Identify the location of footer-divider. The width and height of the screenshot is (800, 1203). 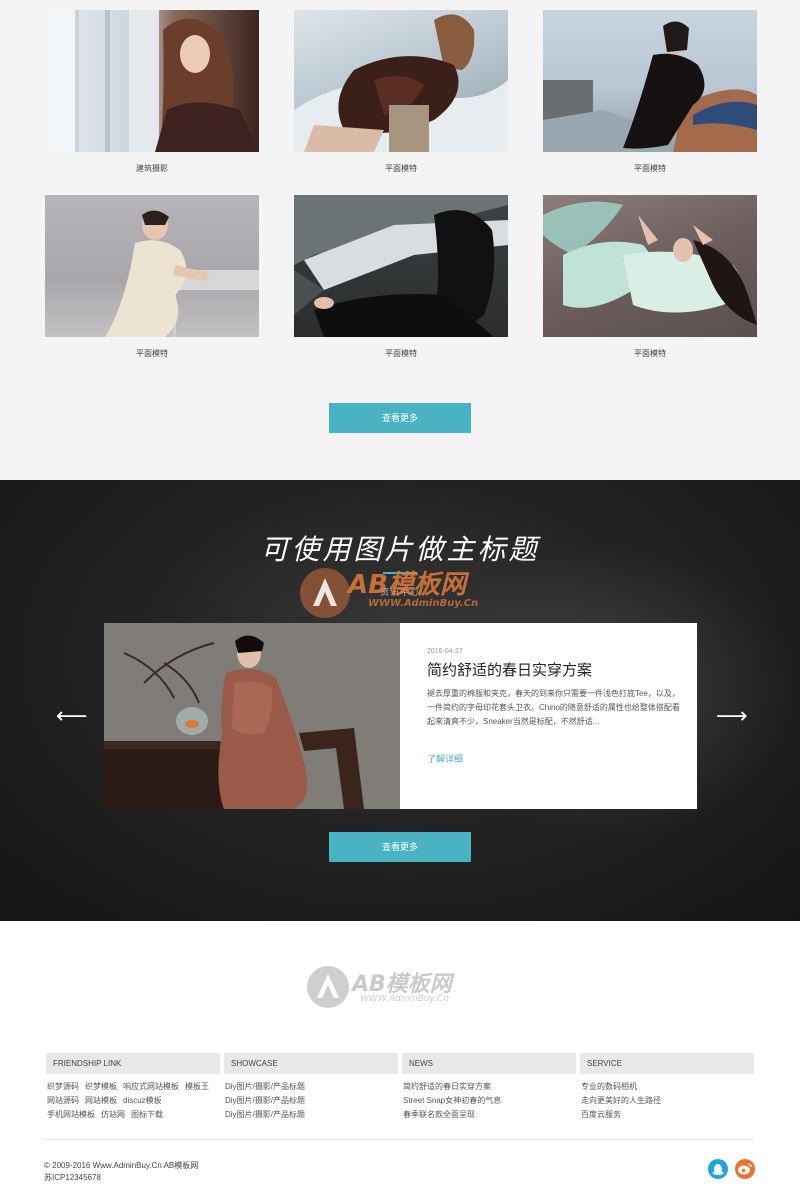
(399, 1139).